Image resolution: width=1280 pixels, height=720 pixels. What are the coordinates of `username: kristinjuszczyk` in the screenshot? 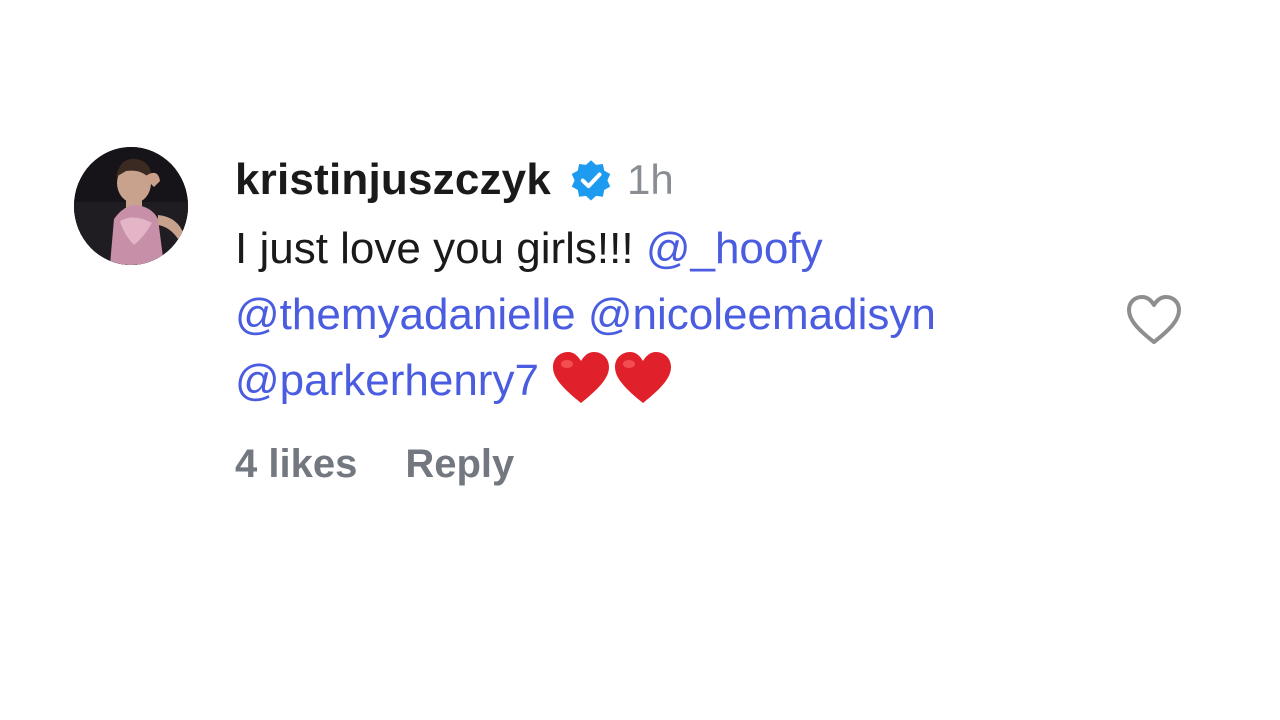 It's located at (393, 180).